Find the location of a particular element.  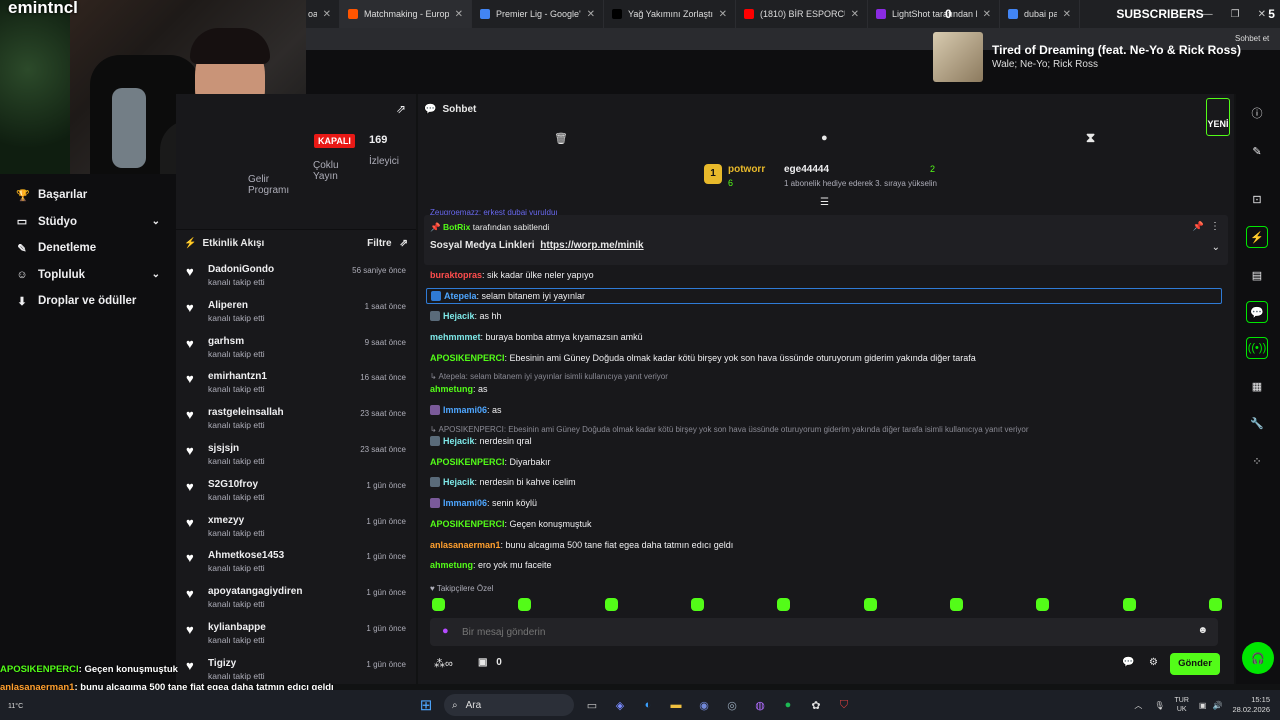

activity-item: ♥ S2G10froy kanalı takip etti 1 gün önce is located at coordinates (296, 493).